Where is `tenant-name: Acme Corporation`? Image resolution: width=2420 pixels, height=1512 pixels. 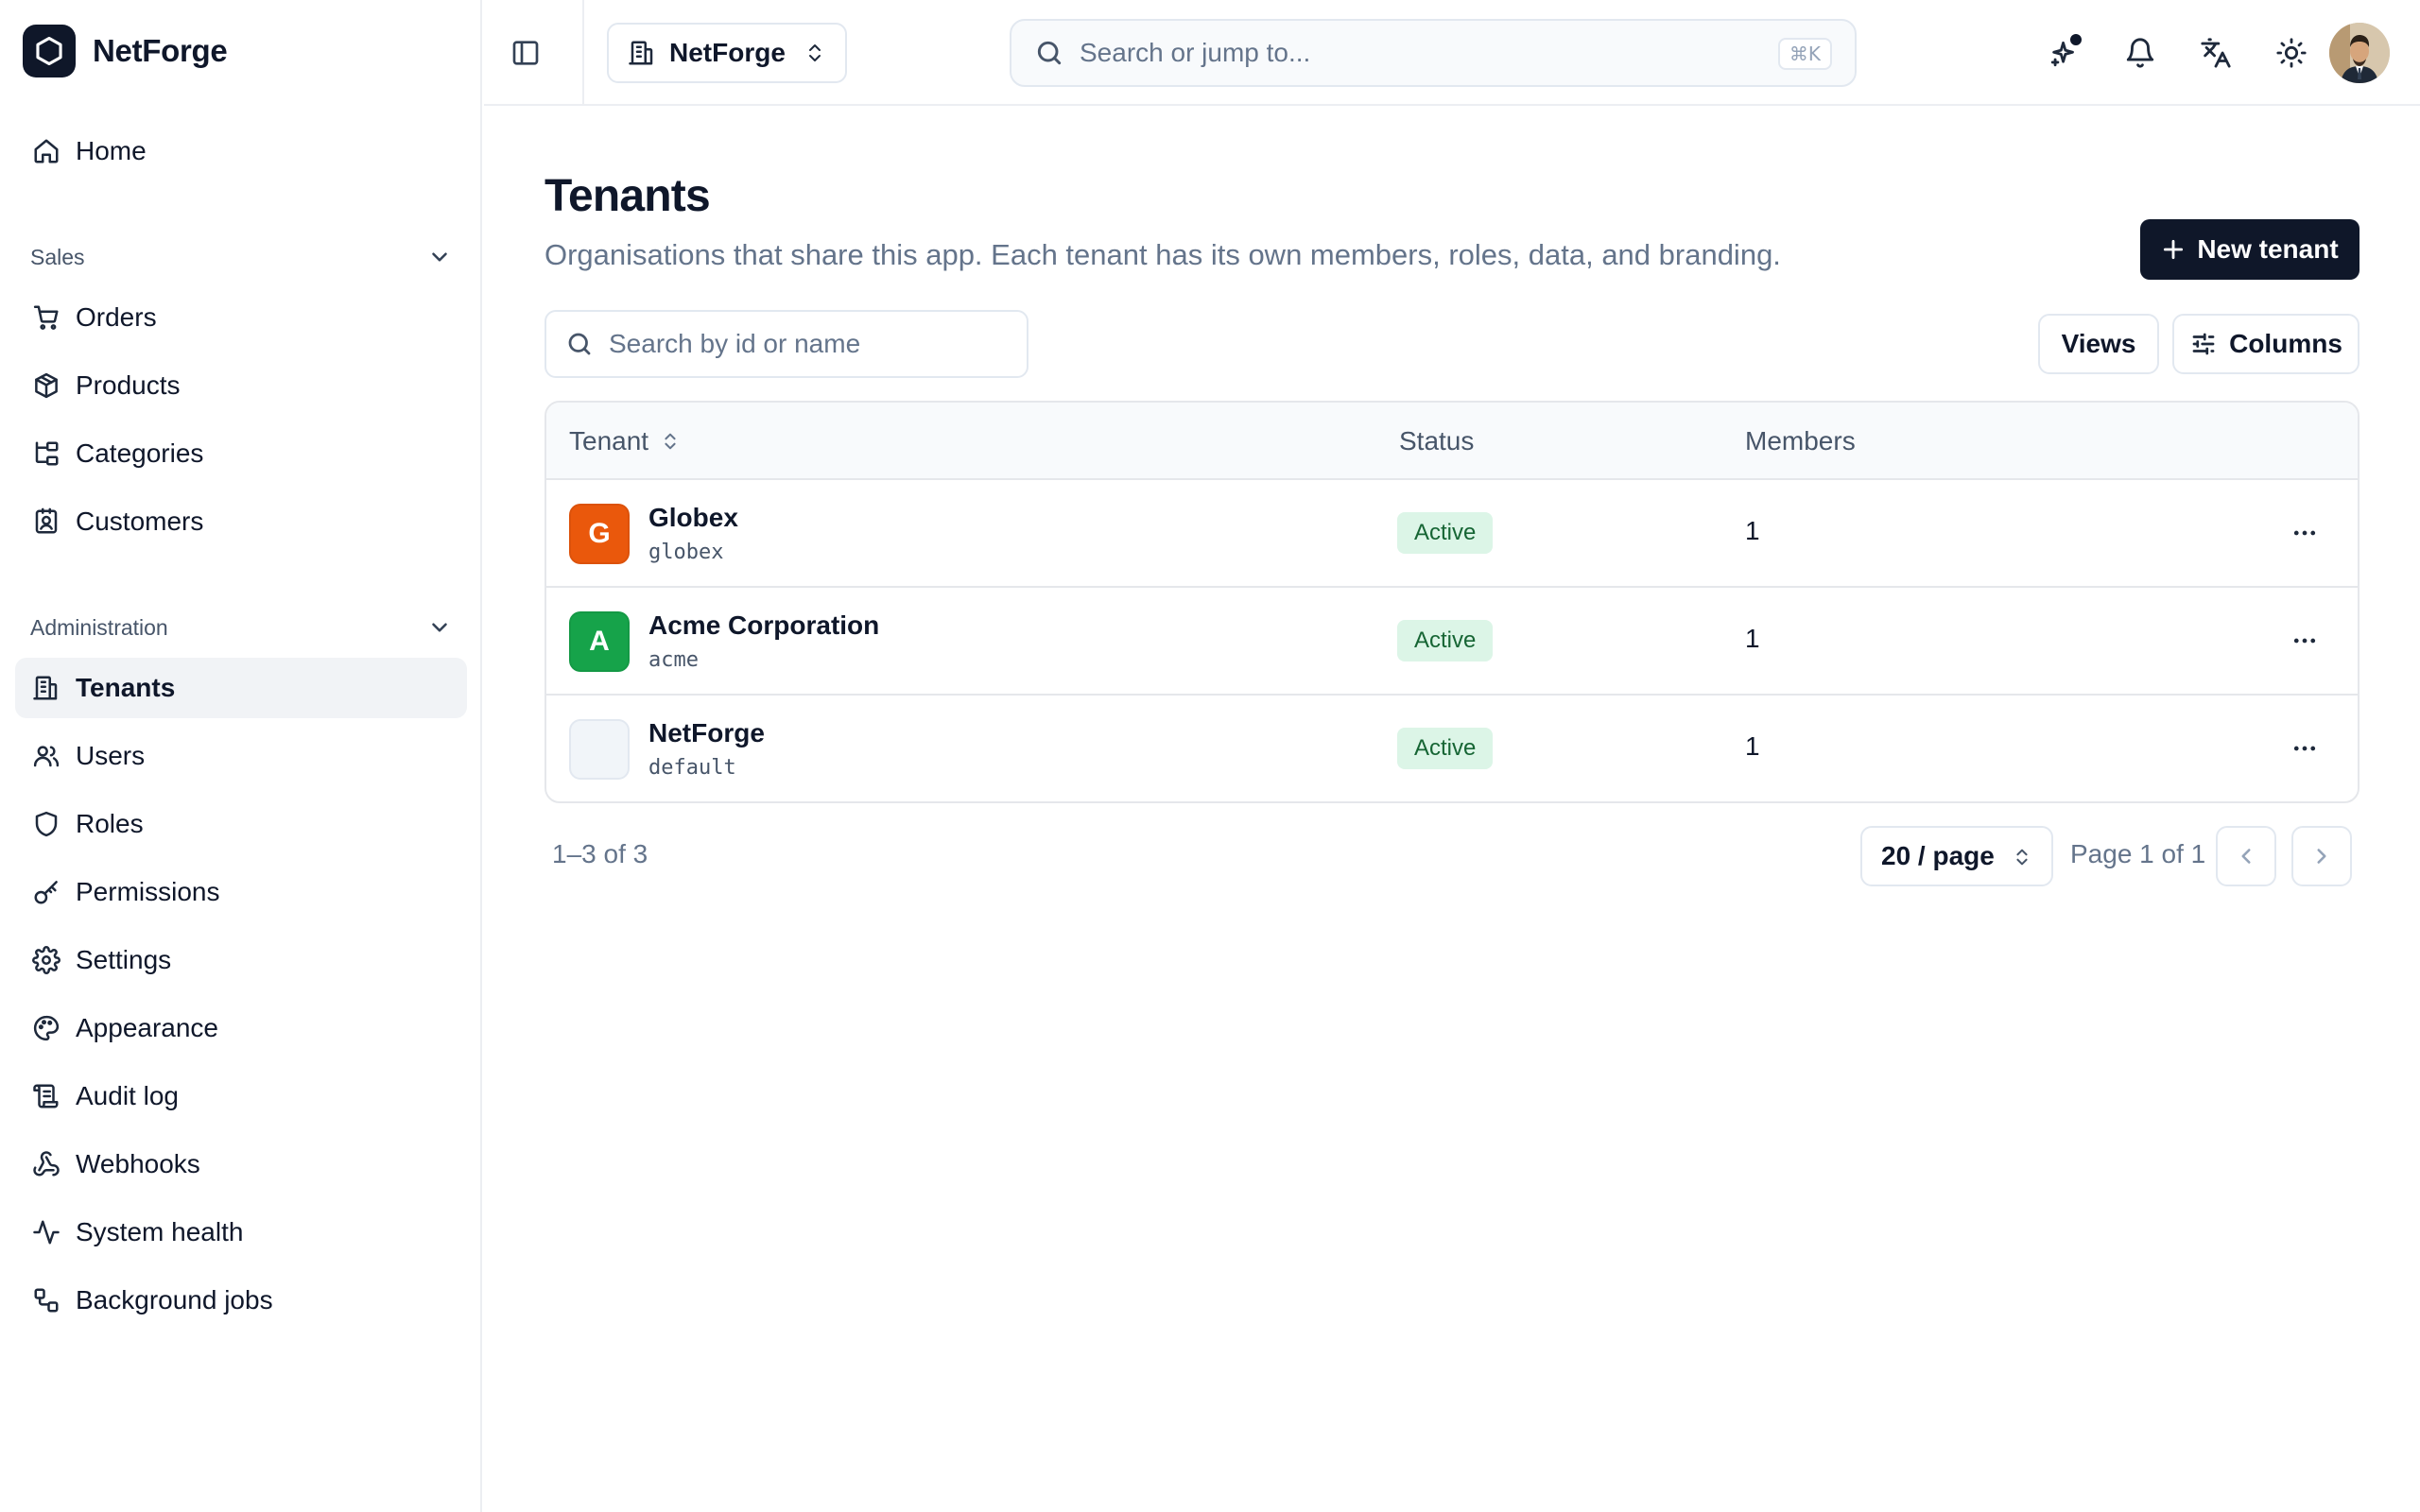
tenant-name: Acme Corporation is located at coordinates (763, 625).